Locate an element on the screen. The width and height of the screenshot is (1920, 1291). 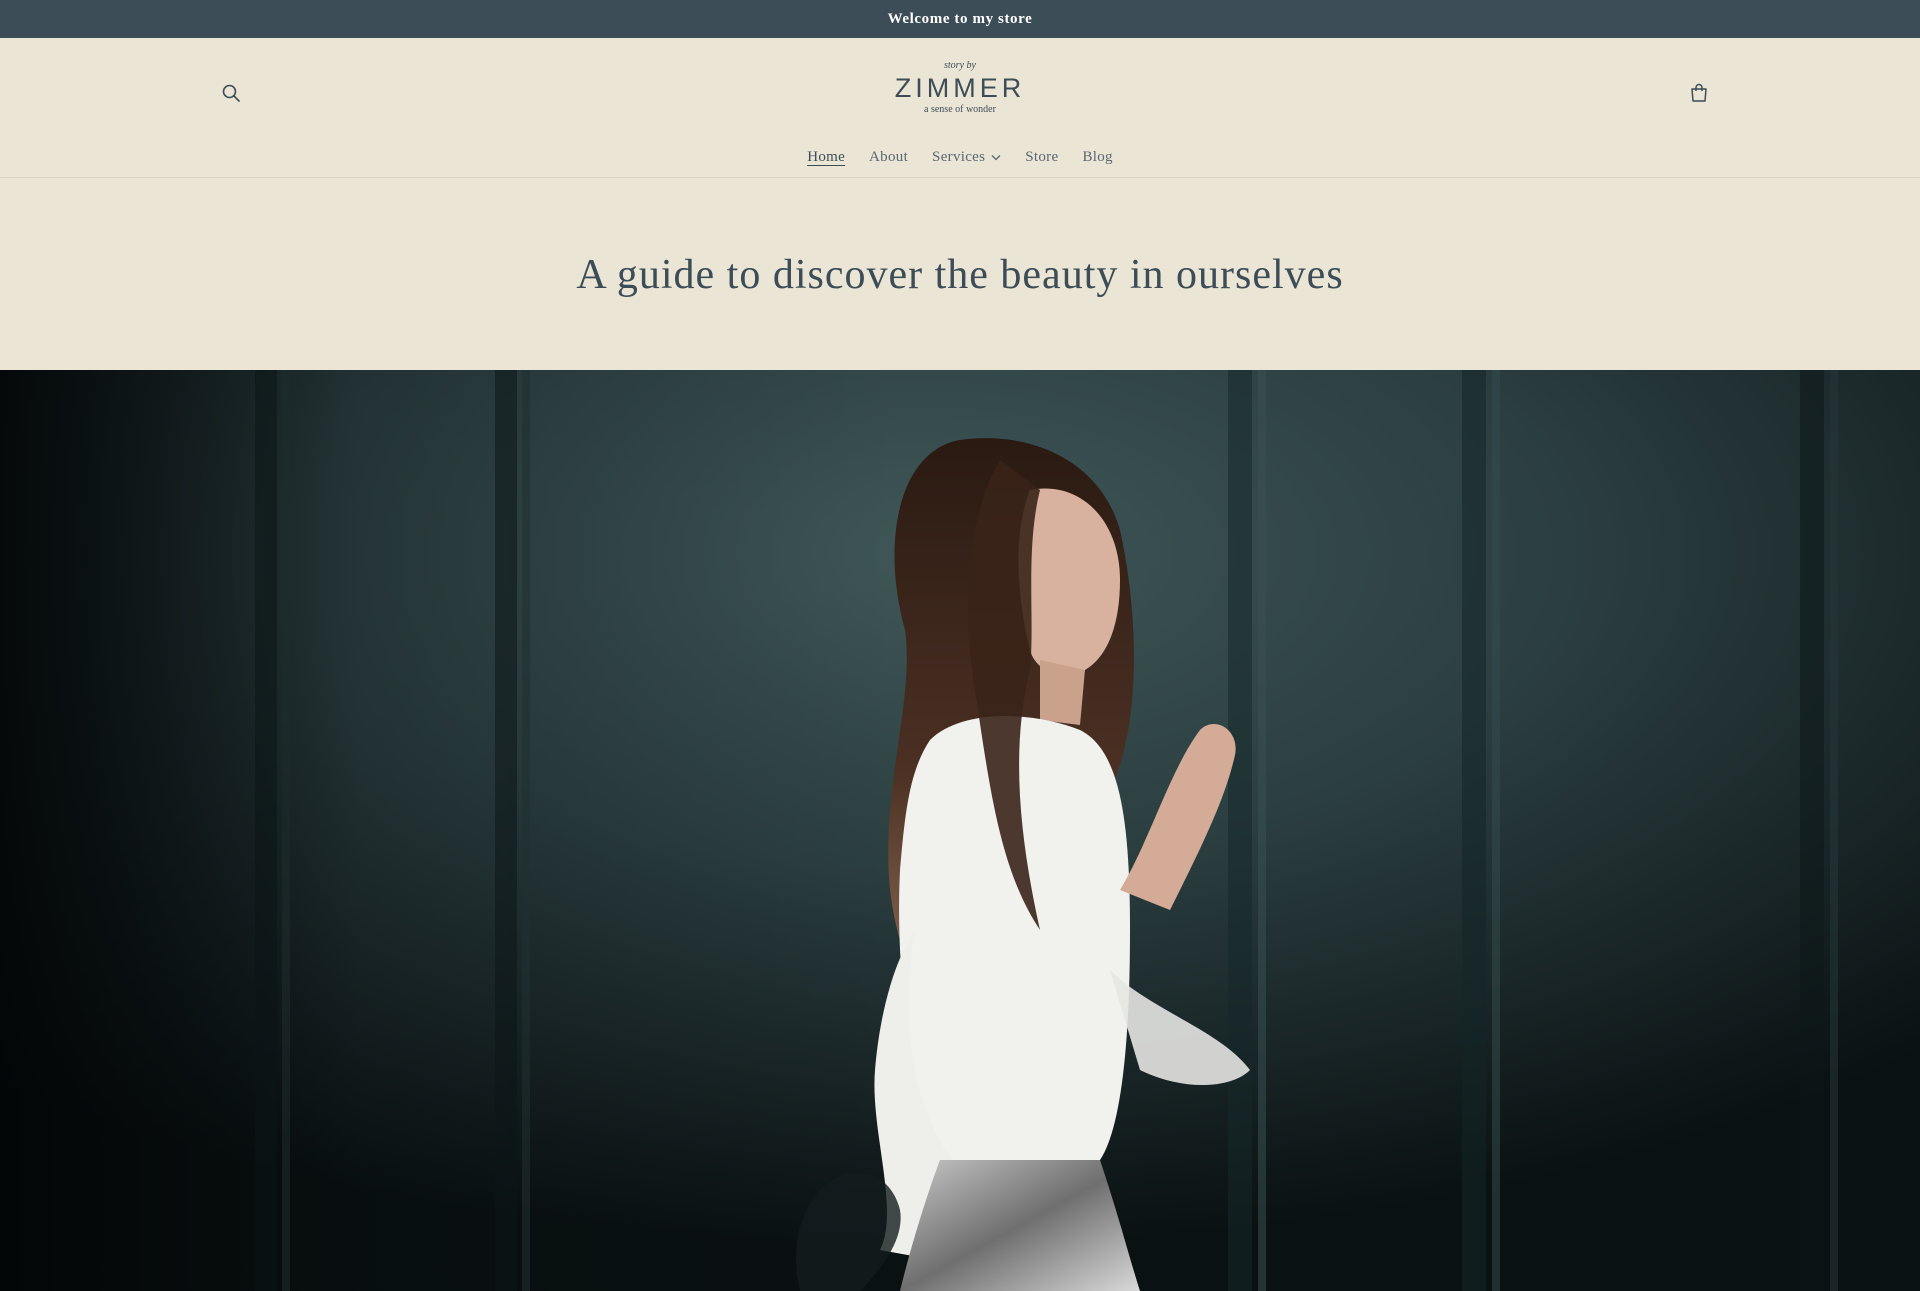
announcement-bar: Welcome to my store is located at coordinates (960, 19).